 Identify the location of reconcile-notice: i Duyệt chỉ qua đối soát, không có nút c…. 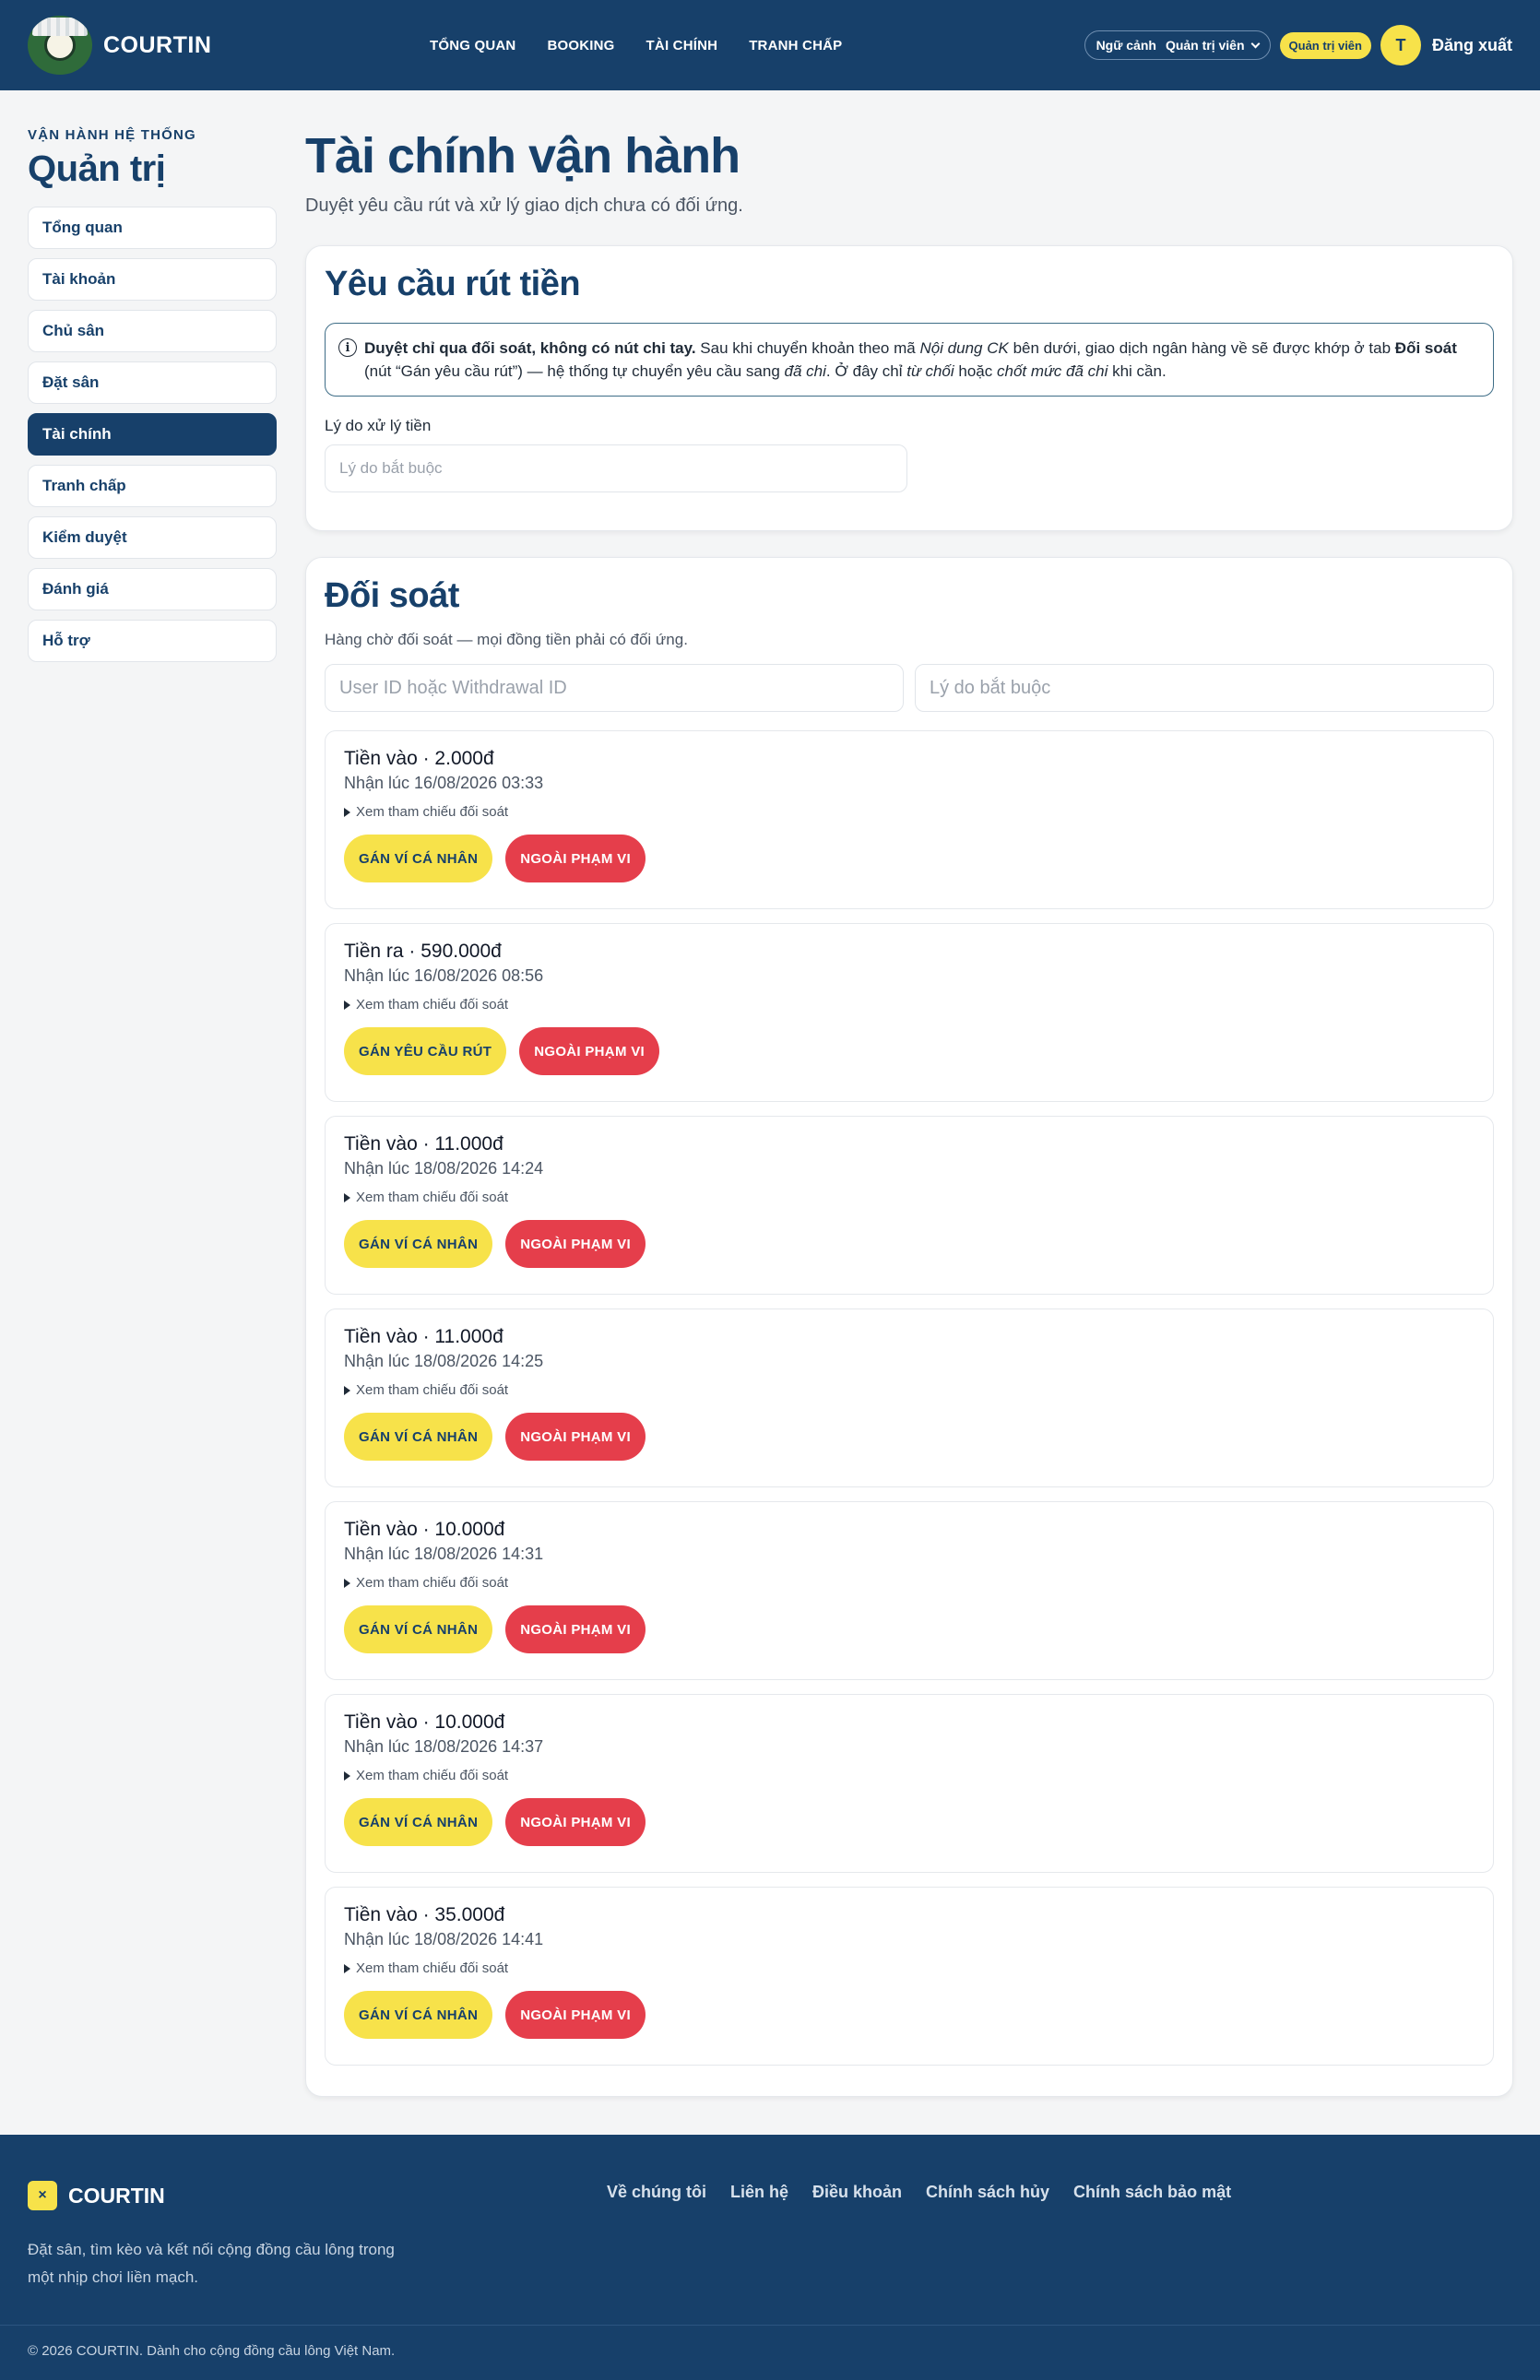
(910, 360).